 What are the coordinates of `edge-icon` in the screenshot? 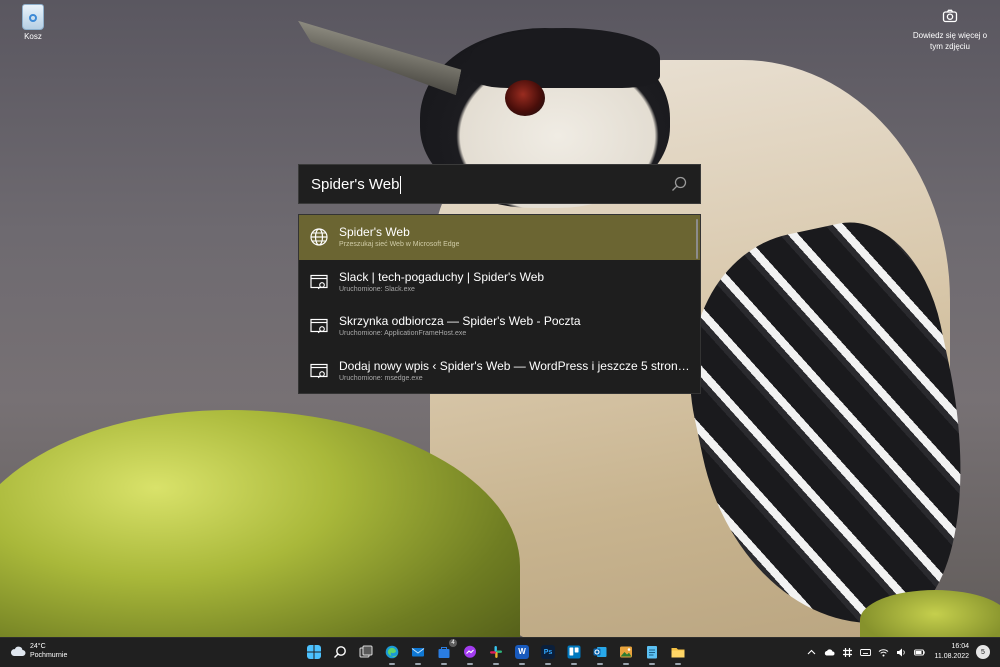 It's located at (392, 652).